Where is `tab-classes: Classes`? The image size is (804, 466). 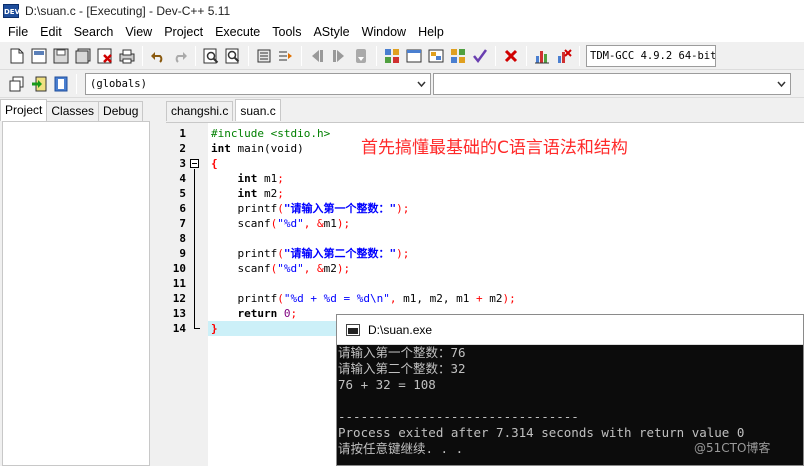
tab-classes: Classes is located at coordinates (73, 111).